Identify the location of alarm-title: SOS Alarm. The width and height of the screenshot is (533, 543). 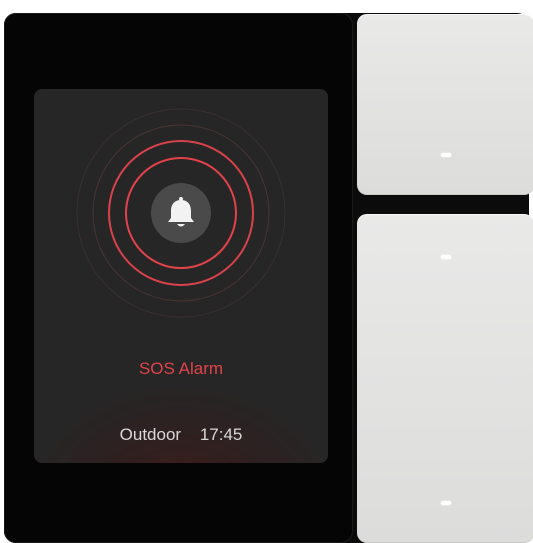
(181, 368).